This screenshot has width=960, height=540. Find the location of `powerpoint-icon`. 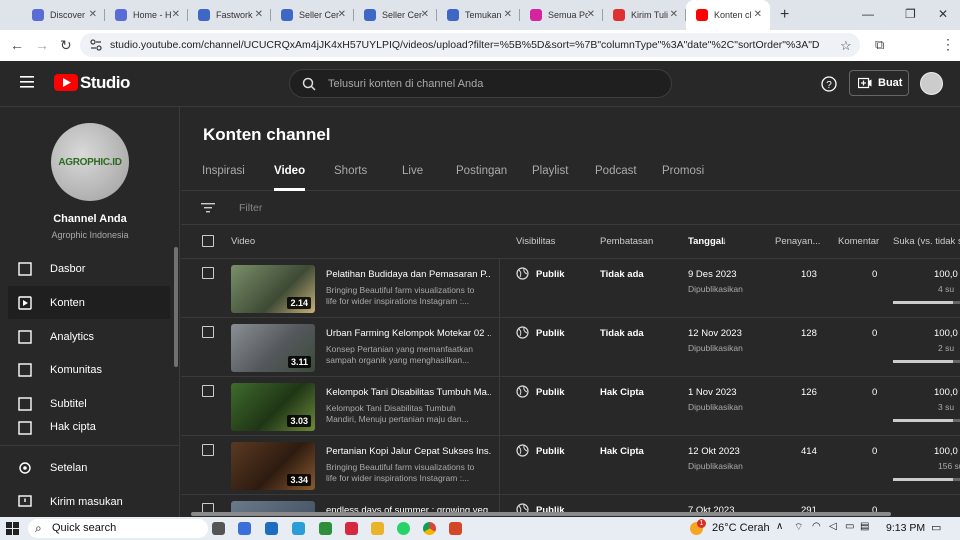

powerpoint-icon is located at coordinates (455, 528).